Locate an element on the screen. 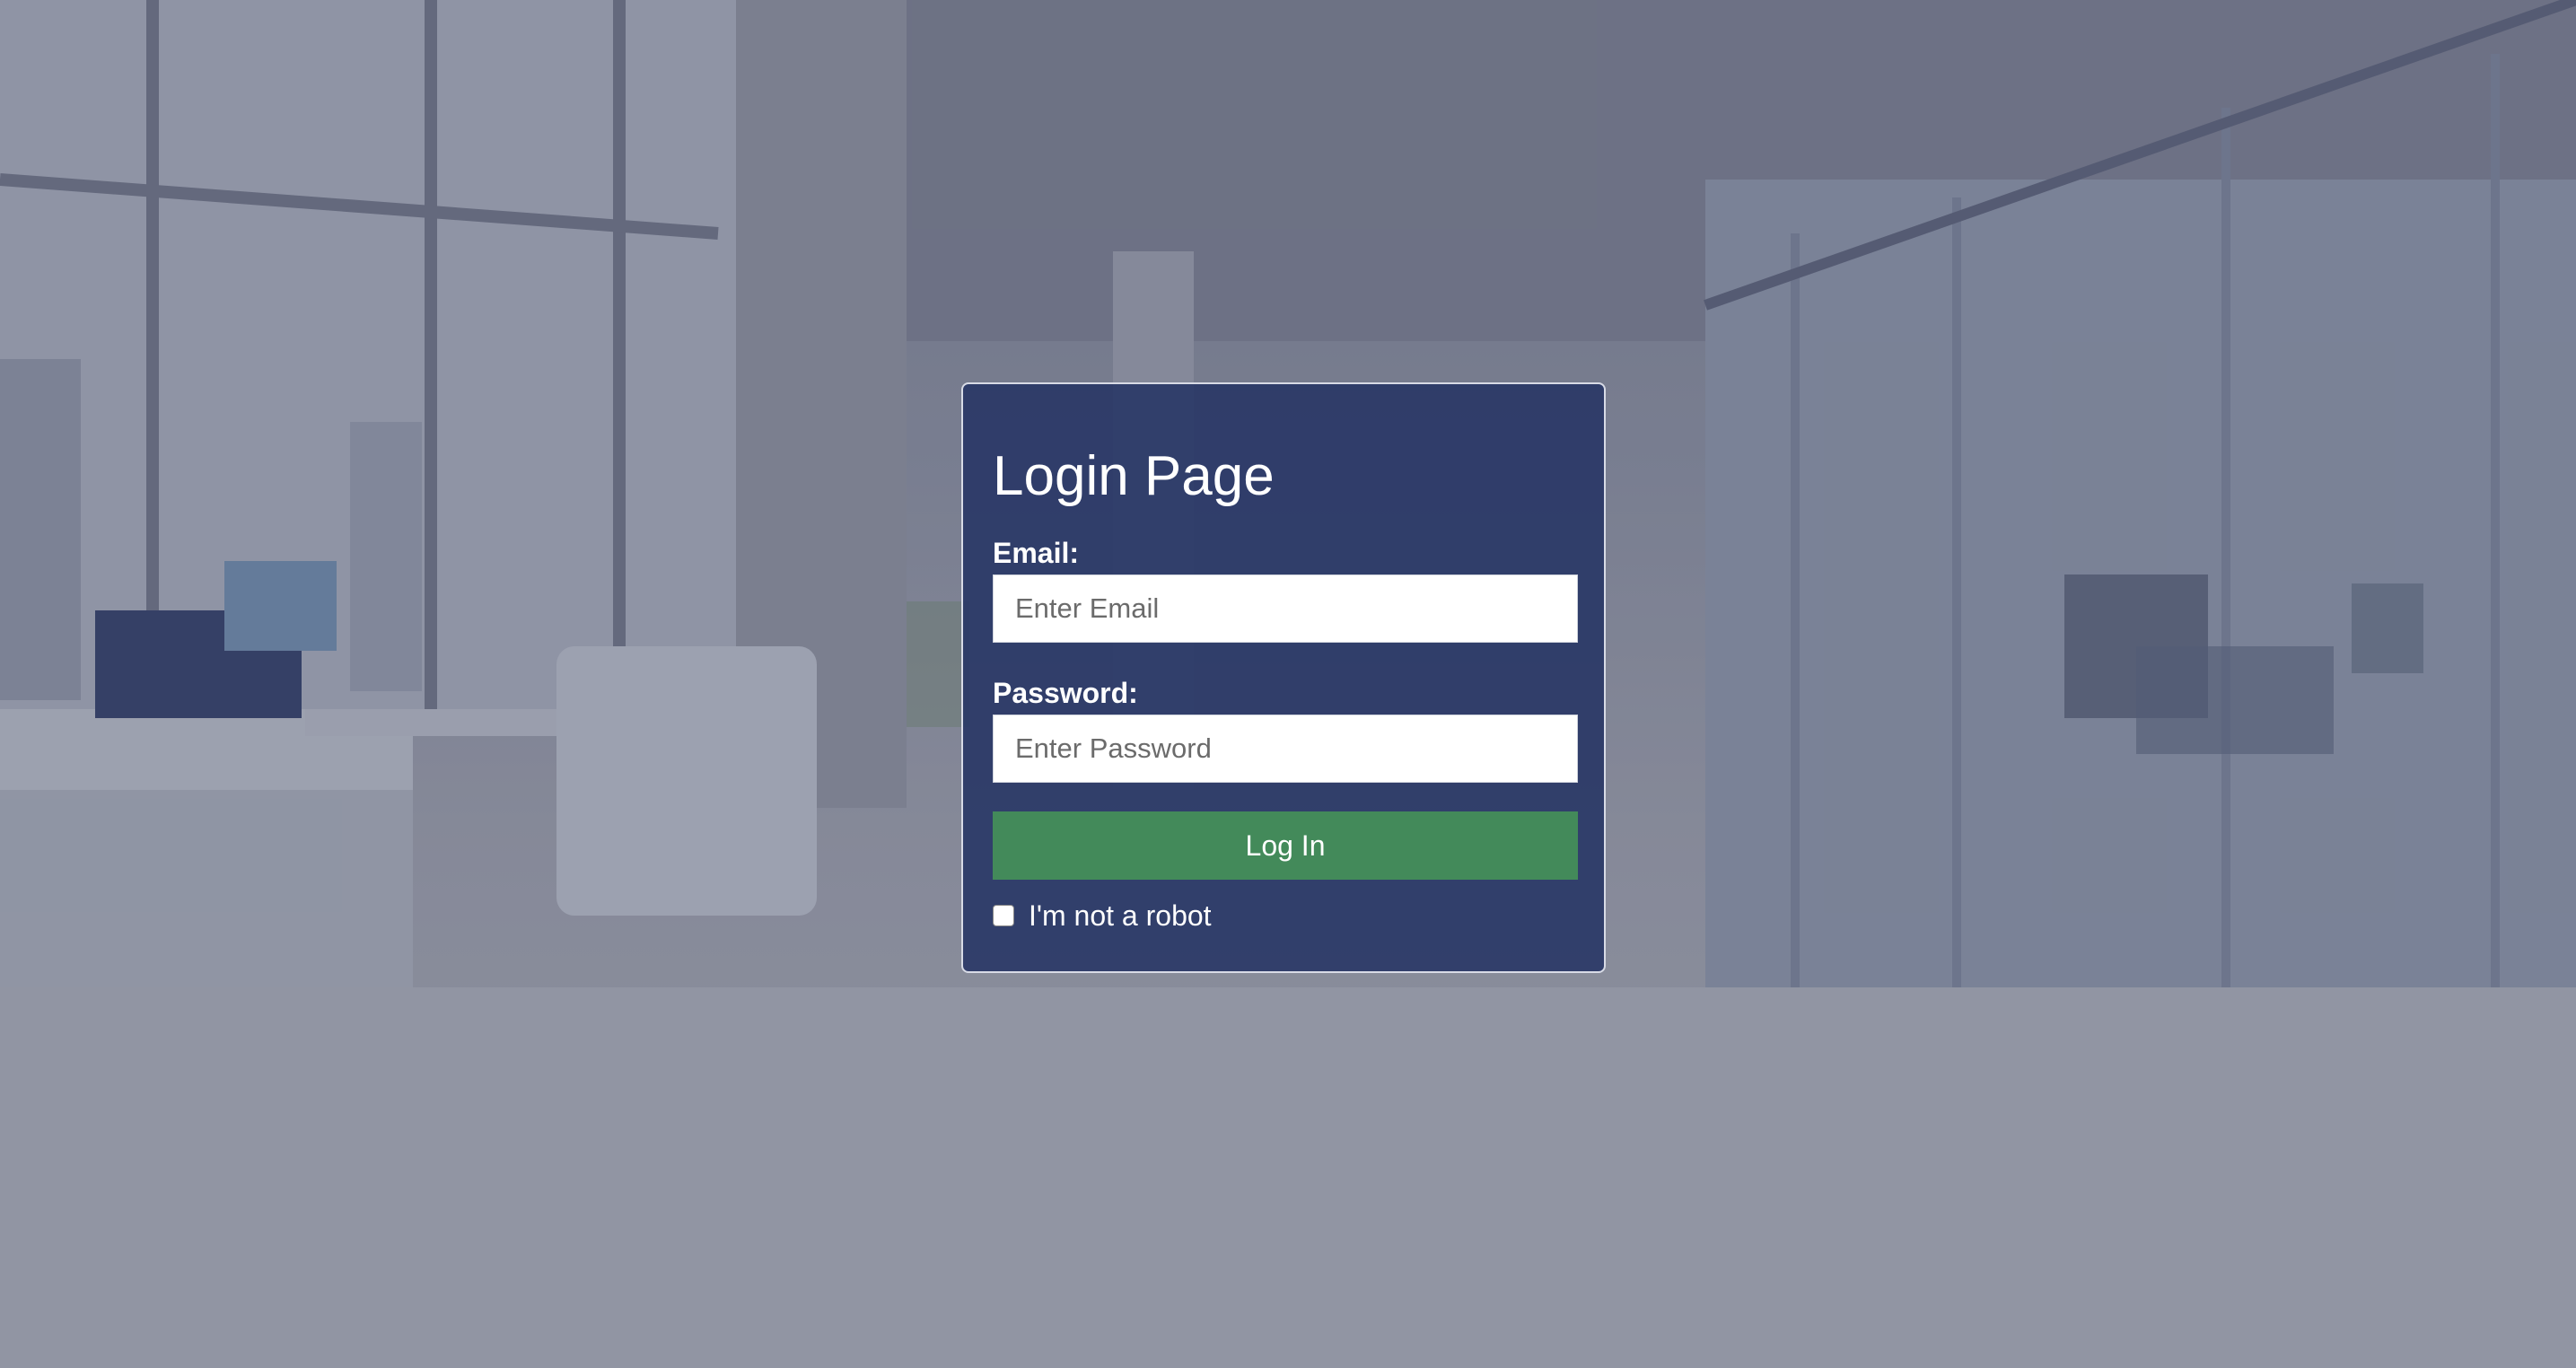 This screenshot has height=1368, width=2576. email-label: Email: is located at coordinates (1036, 553).